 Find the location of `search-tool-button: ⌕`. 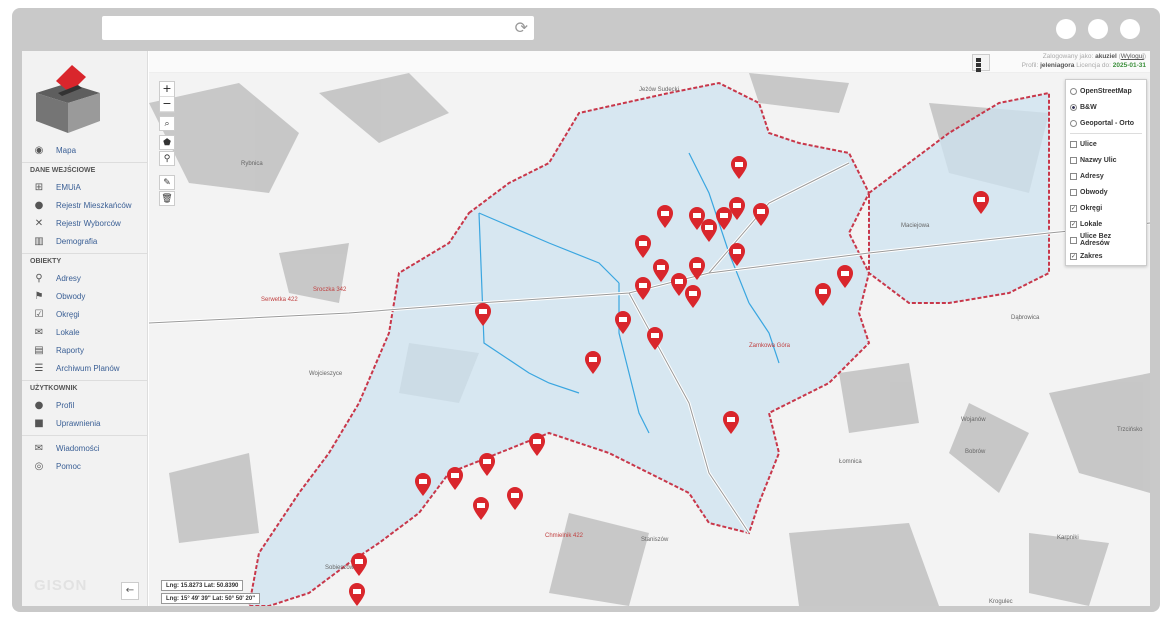

search-tool-button: ⌕ is located at coordinates (167, 123).